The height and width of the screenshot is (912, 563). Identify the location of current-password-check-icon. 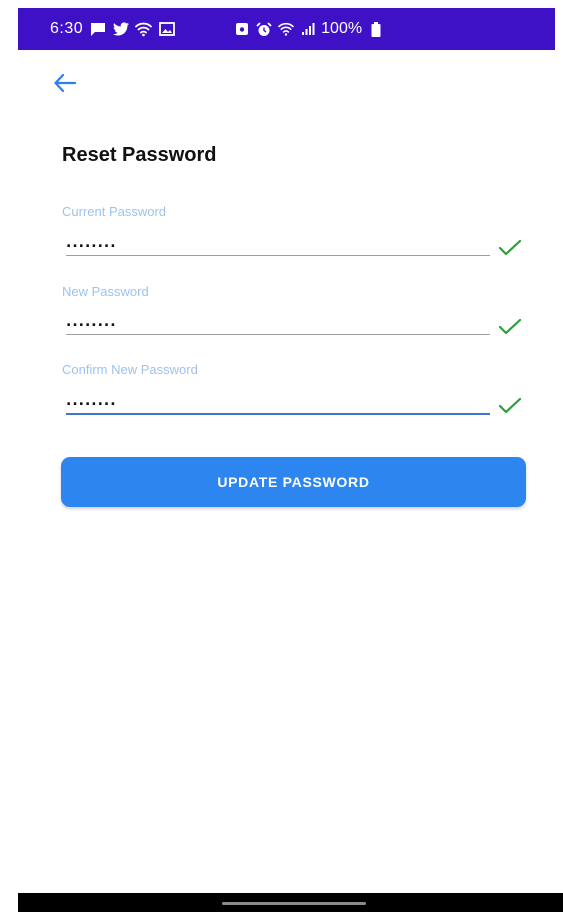
(510, 248).